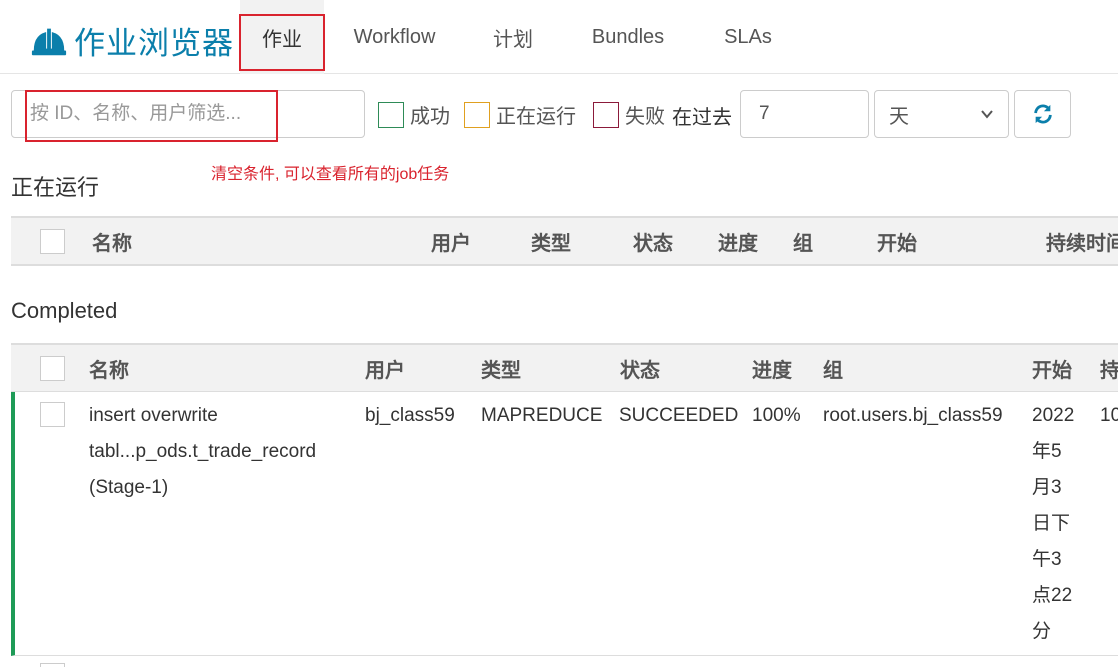 The image size is (1118, 667). I want to click on job-group: root.users.bj_class59, so click(913, 415).